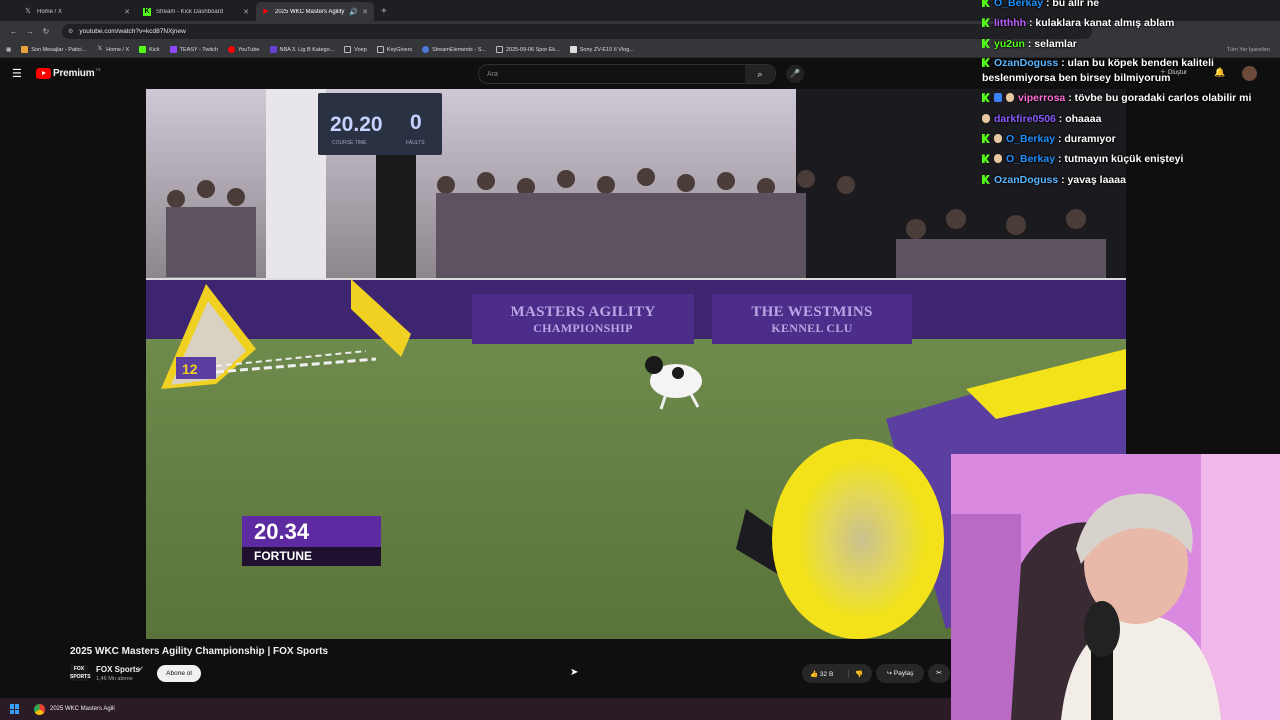  What do you see at coordinates (1131, 6) in the screenshot?
I see `chat-message: O_Berkay : bu allr ne` at bounding box center [1131, 6].